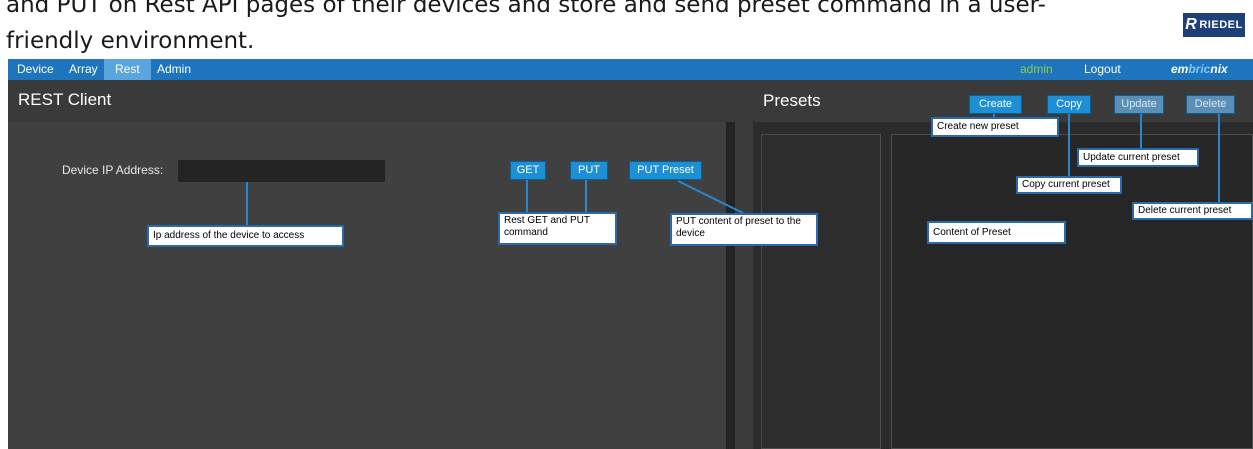 The height and width of the screenshot is (449, 1253). What do you see at coordinates (1221, 25) in the screenshot?
I see `riedel-logo-text: RIEDEL` at bounding box center [1221, 25].